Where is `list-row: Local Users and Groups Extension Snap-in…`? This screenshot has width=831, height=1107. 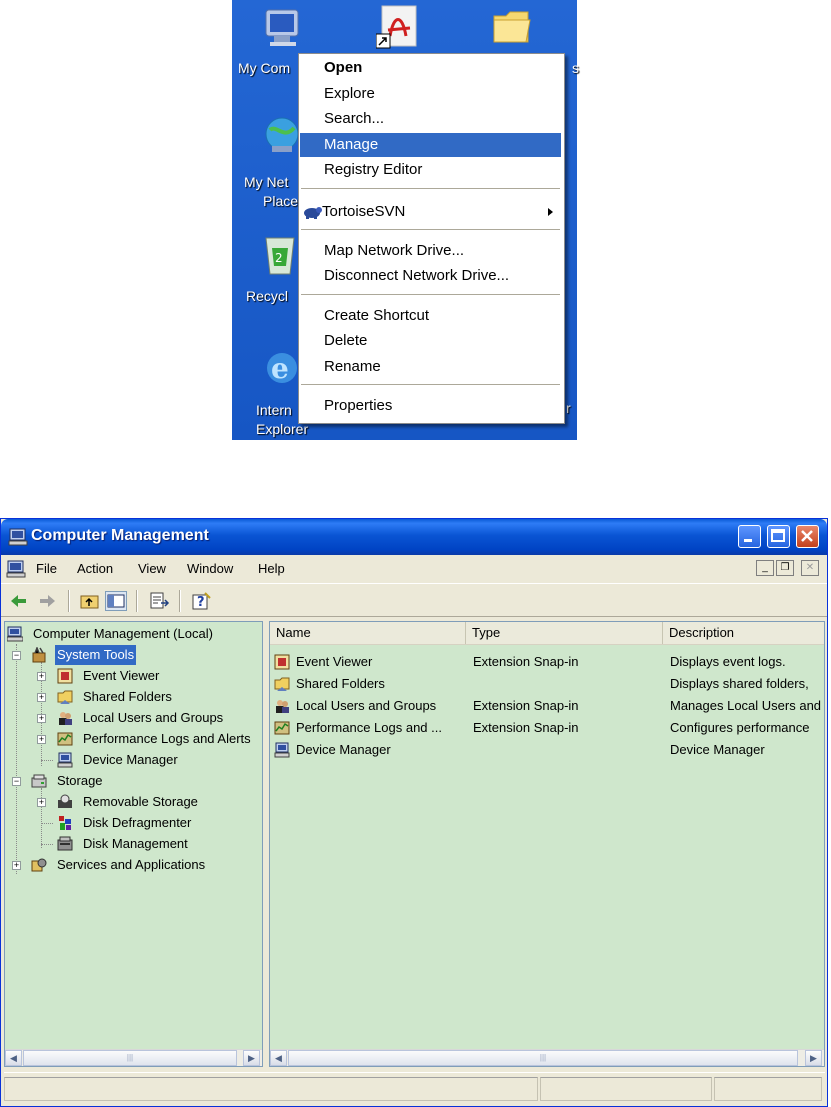 list-row: Local Users and Groups Extension Snap-in… is located at coordinates (547, 706).